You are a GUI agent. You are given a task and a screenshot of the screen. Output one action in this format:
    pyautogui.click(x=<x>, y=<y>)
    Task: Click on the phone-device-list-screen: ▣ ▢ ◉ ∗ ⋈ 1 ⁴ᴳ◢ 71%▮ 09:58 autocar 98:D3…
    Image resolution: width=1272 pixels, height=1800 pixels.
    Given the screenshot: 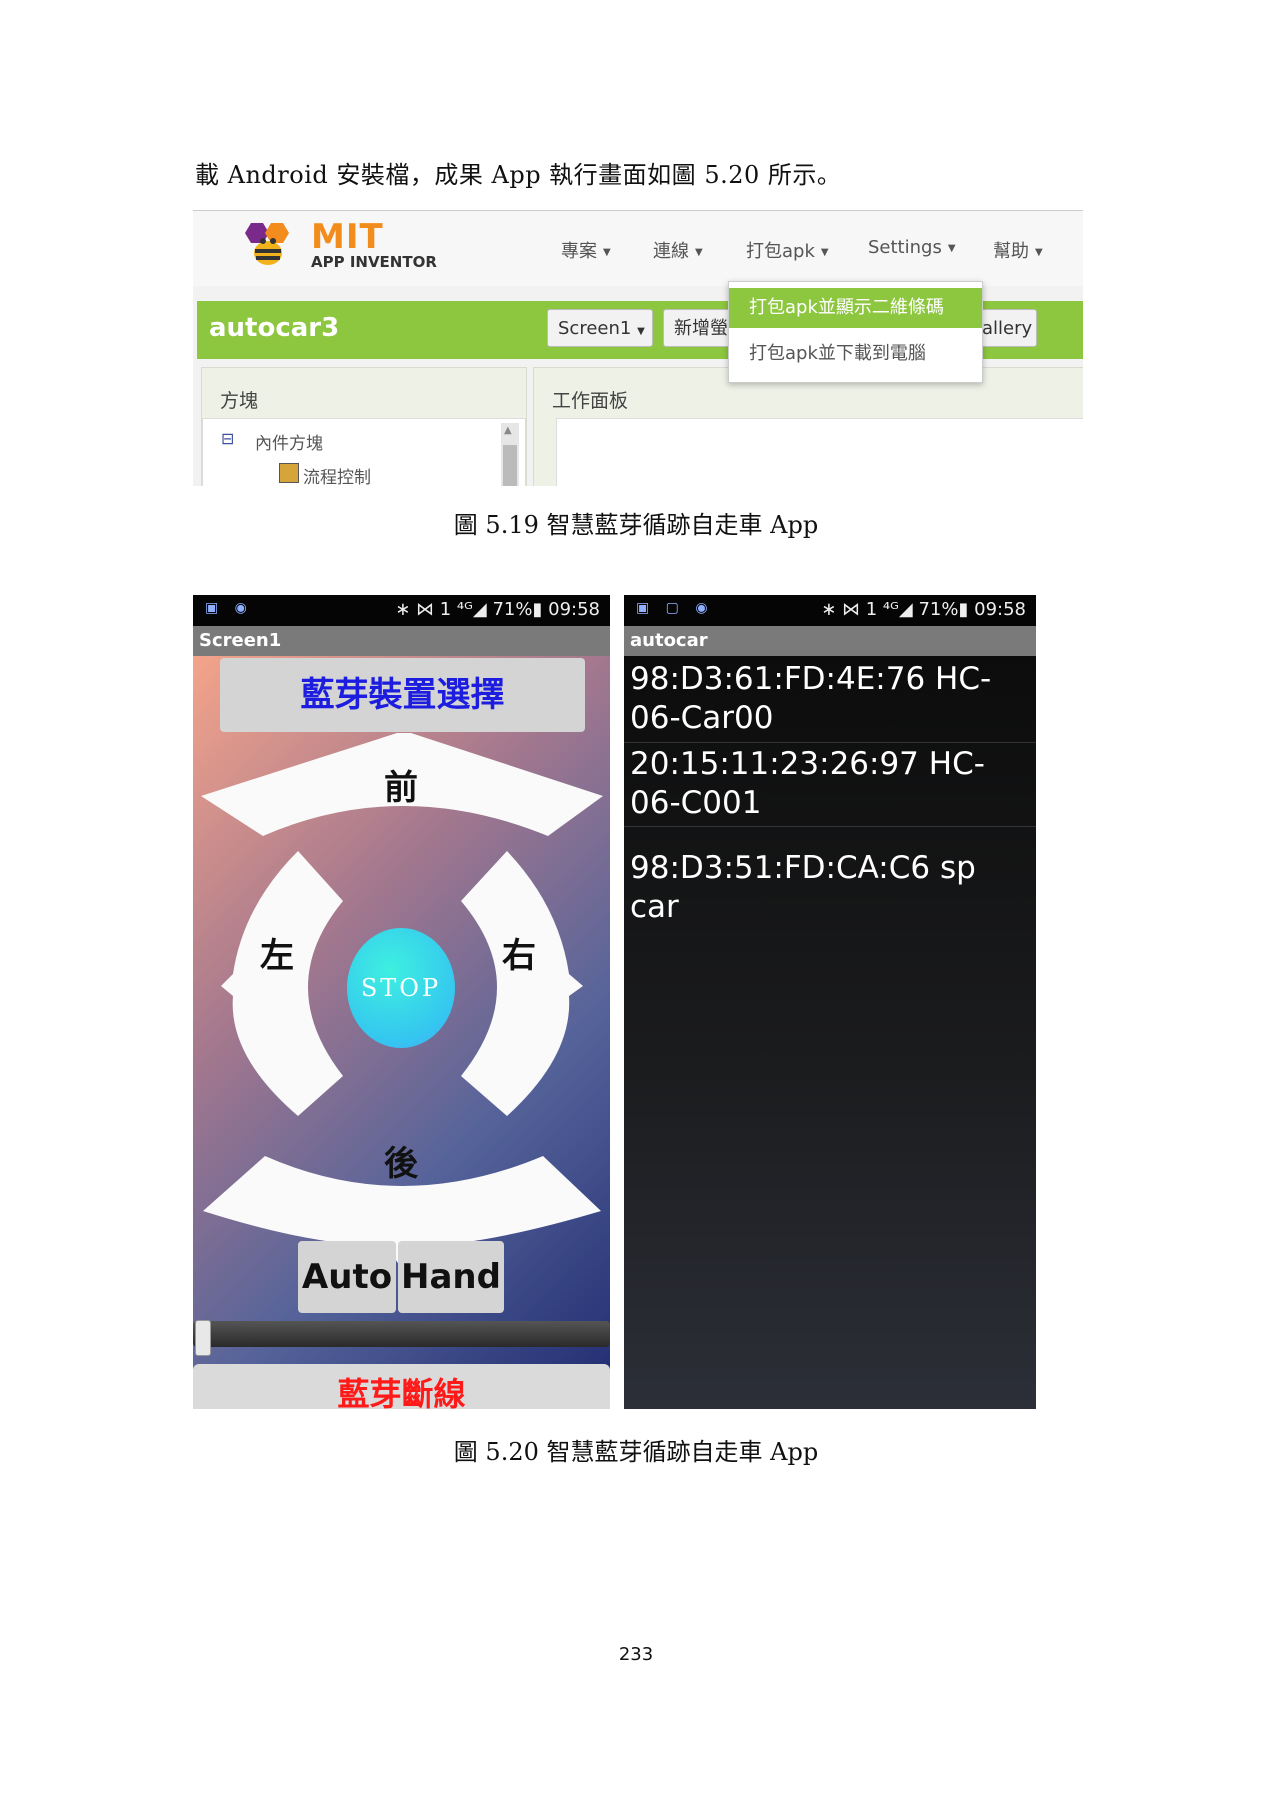 What is the action you would take?
    pyautogui.click(x=830, y=1002)
    